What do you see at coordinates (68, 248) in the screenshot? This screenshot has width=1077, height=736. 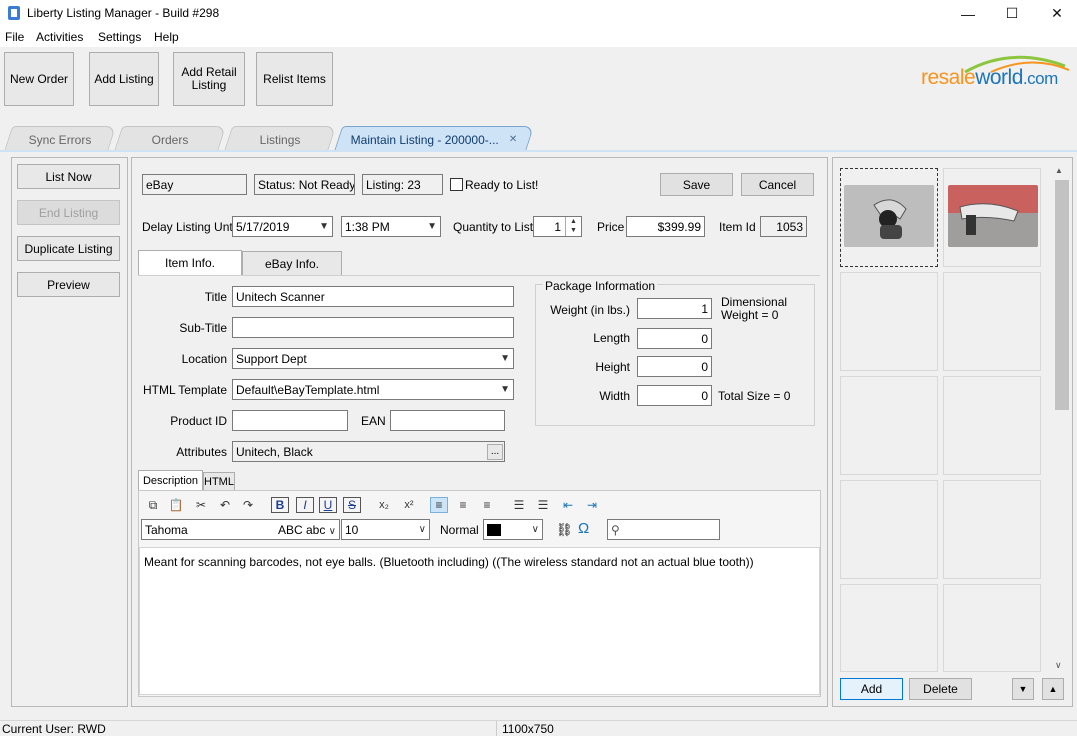 I see `duplicate-listing-button: Duplicate Listing` at bounding box center [68, 248].